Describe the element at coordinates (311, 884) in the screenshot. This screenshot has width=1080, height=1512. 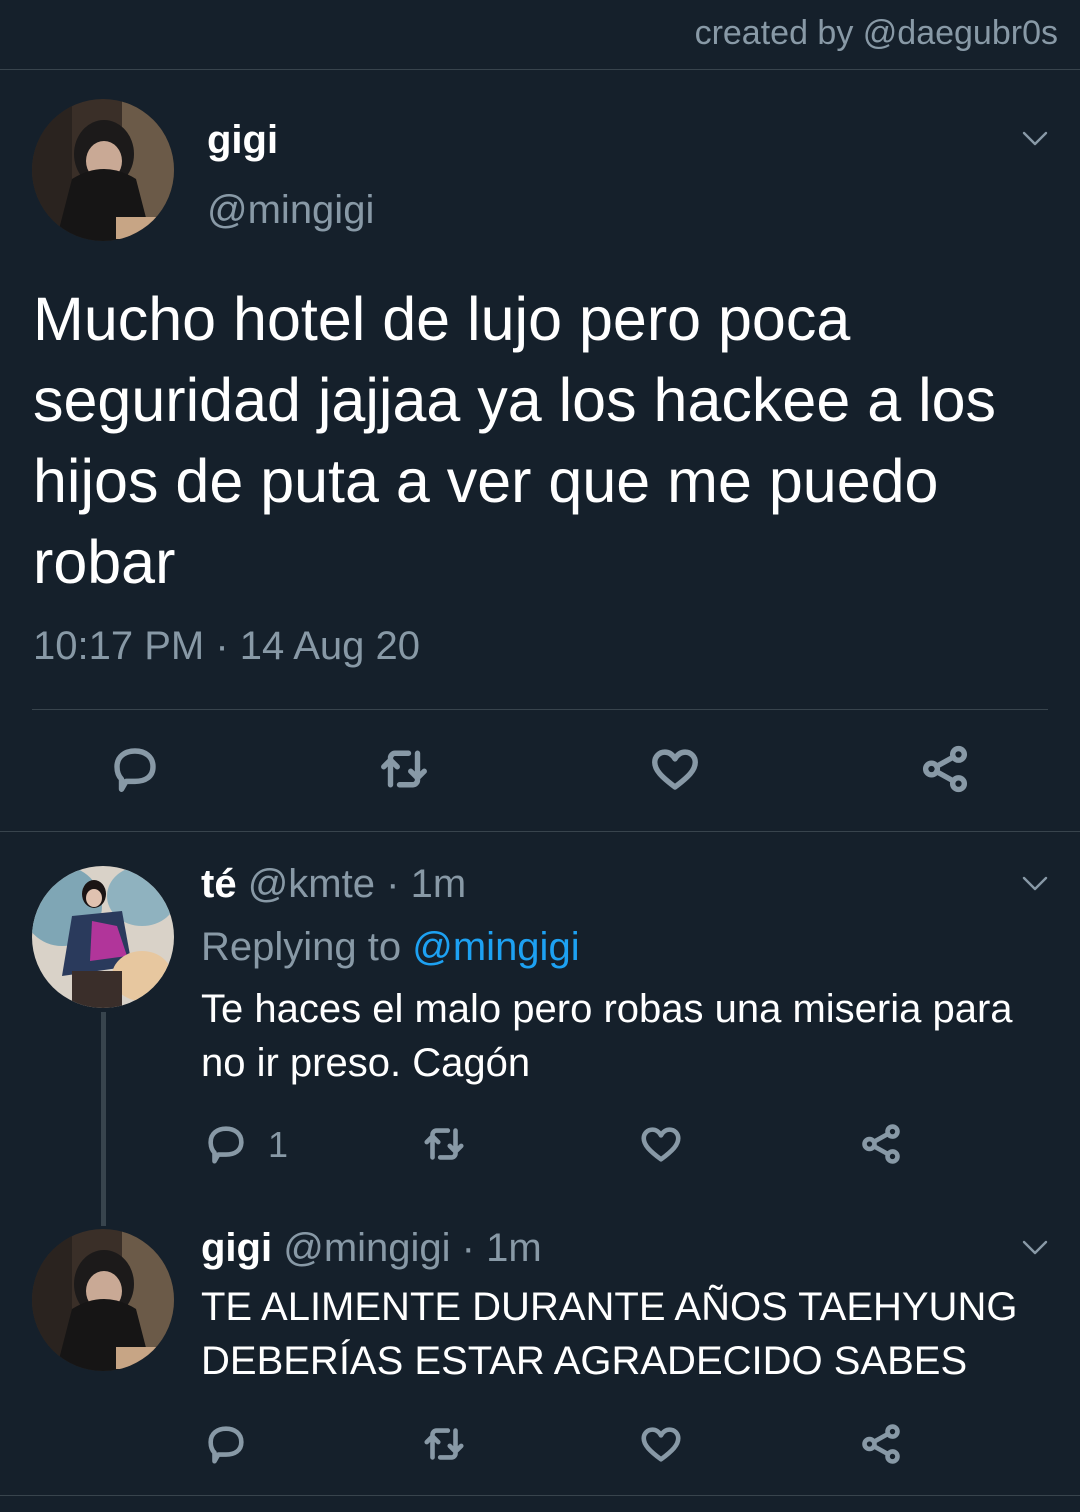
I see `reply-author-handle: @kmte` at that location.